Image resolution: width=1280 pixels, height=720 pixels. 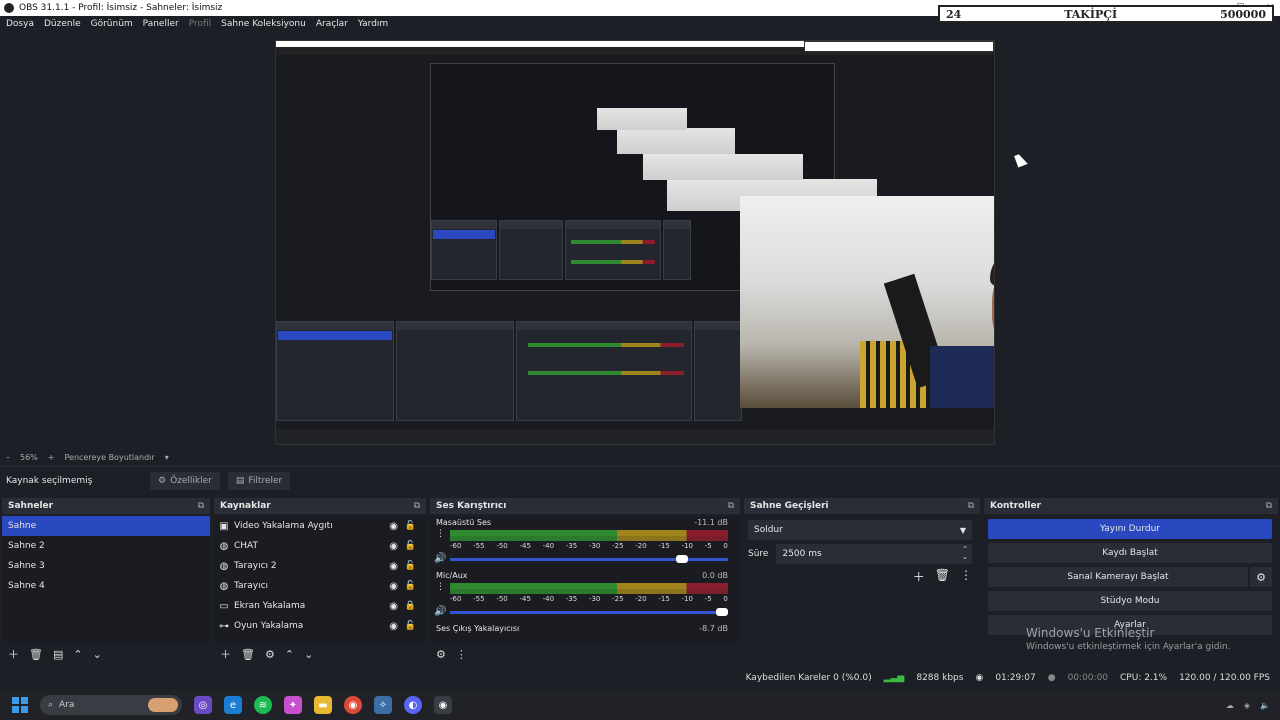 I want to click on properties-label: Özellikler, so click(x=191, y=480).